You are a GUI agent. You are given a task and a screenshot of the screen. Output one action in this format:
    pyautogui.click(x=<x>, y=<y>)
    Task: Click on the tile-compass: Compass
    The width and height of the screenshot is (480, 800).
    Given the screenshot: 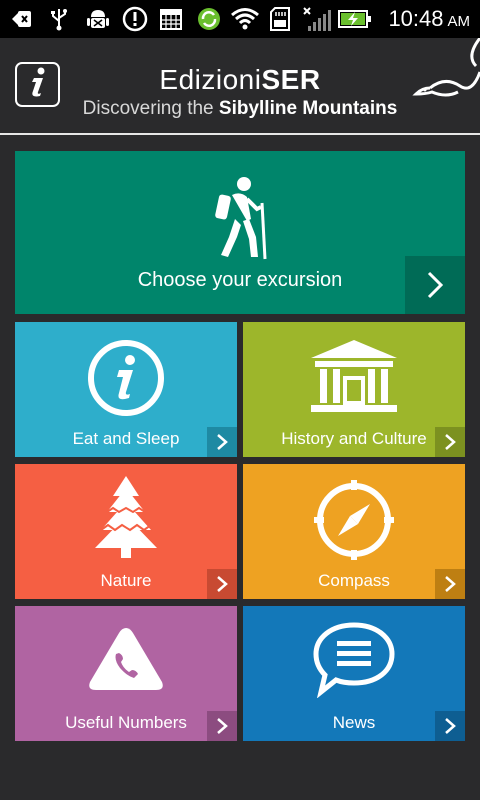 What is the action you would take?
    pyautogui.click(x=354, y=531)
    